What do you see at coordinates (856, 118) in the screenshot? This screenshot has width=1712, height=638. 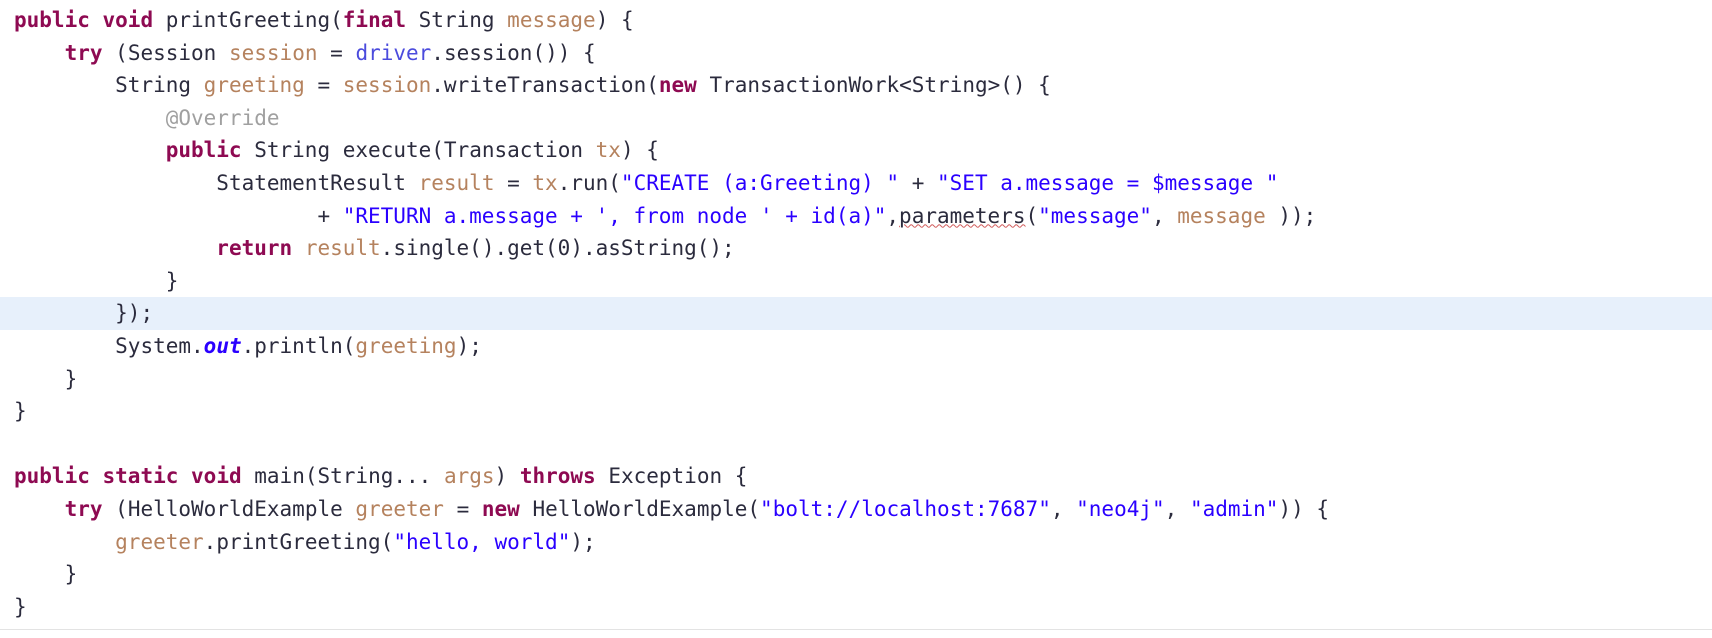 I see `code-line: @Override` at bounding box center [856, 118].